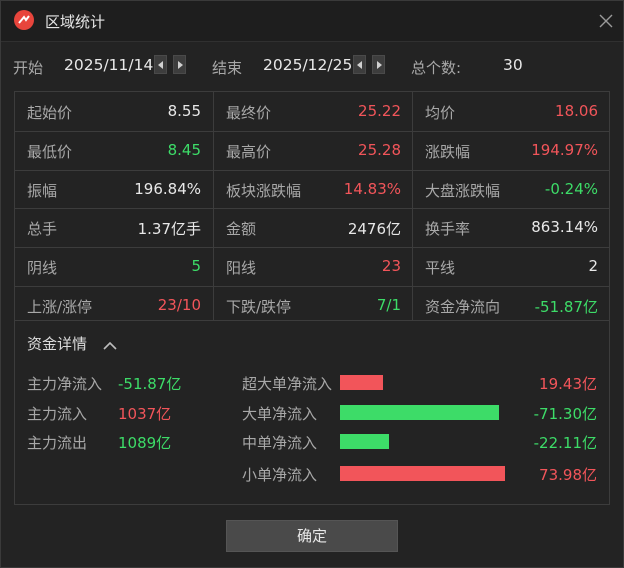  What do you see at coordinates (511, 111) in the screenshot?
I see `stat-cell: 均价 18.06` at bounding box center [511, 111].